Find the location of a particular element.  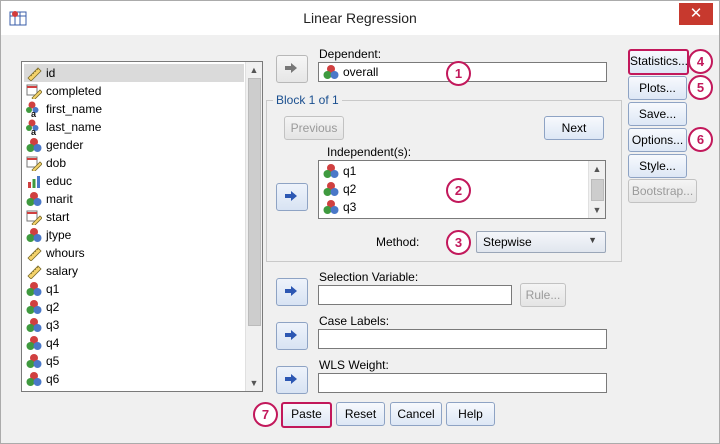

variable-label: marit is located at coordinates (59, 199).